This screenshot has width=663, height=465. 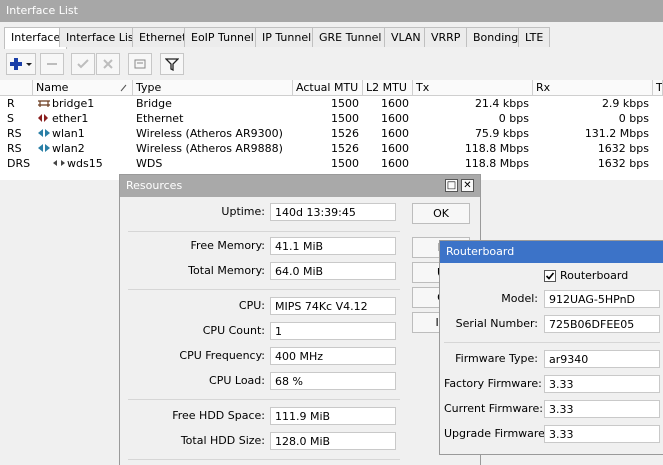 I want to click on serial-number-label: Serial Number:, so click(x=496, y=323).